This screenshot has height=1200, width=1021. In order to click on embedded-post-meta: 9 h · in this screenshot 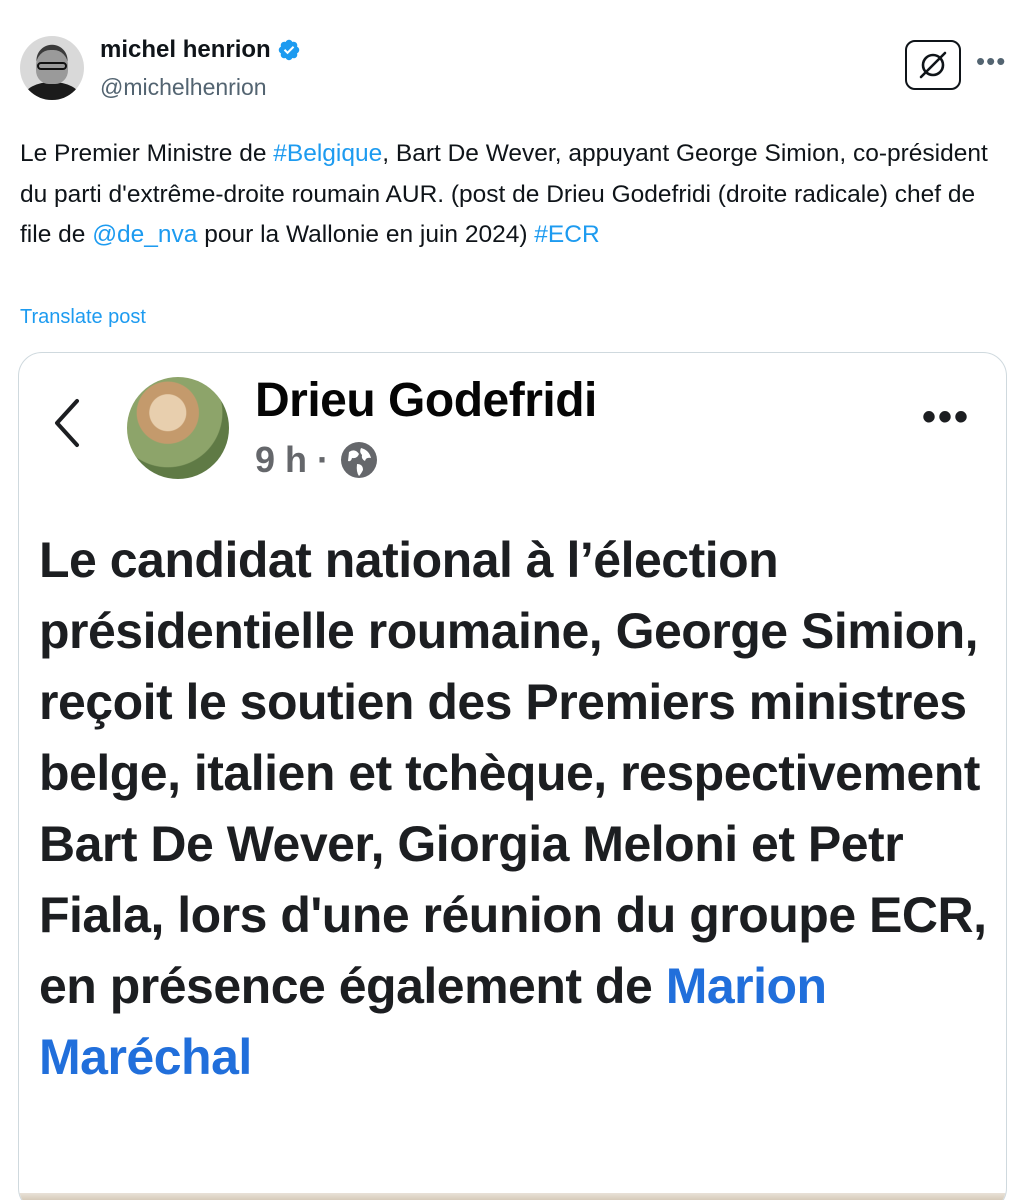, I will do `click(317, 460)`.